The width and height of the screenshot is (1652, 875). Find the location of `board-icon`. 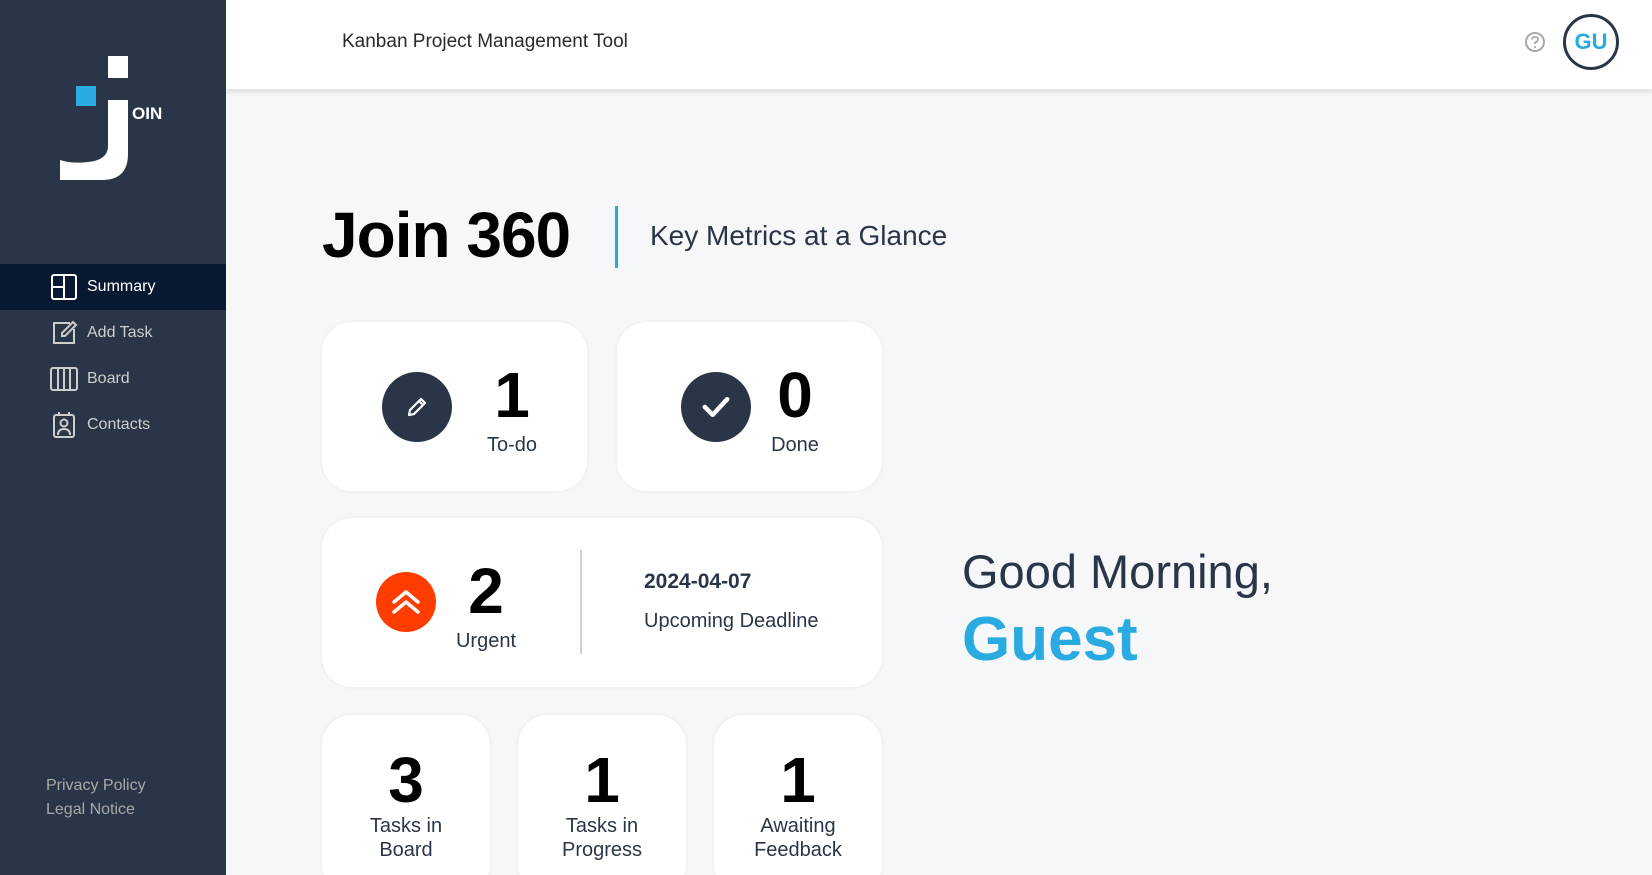

board-icon is located at coordinates (64, 379).